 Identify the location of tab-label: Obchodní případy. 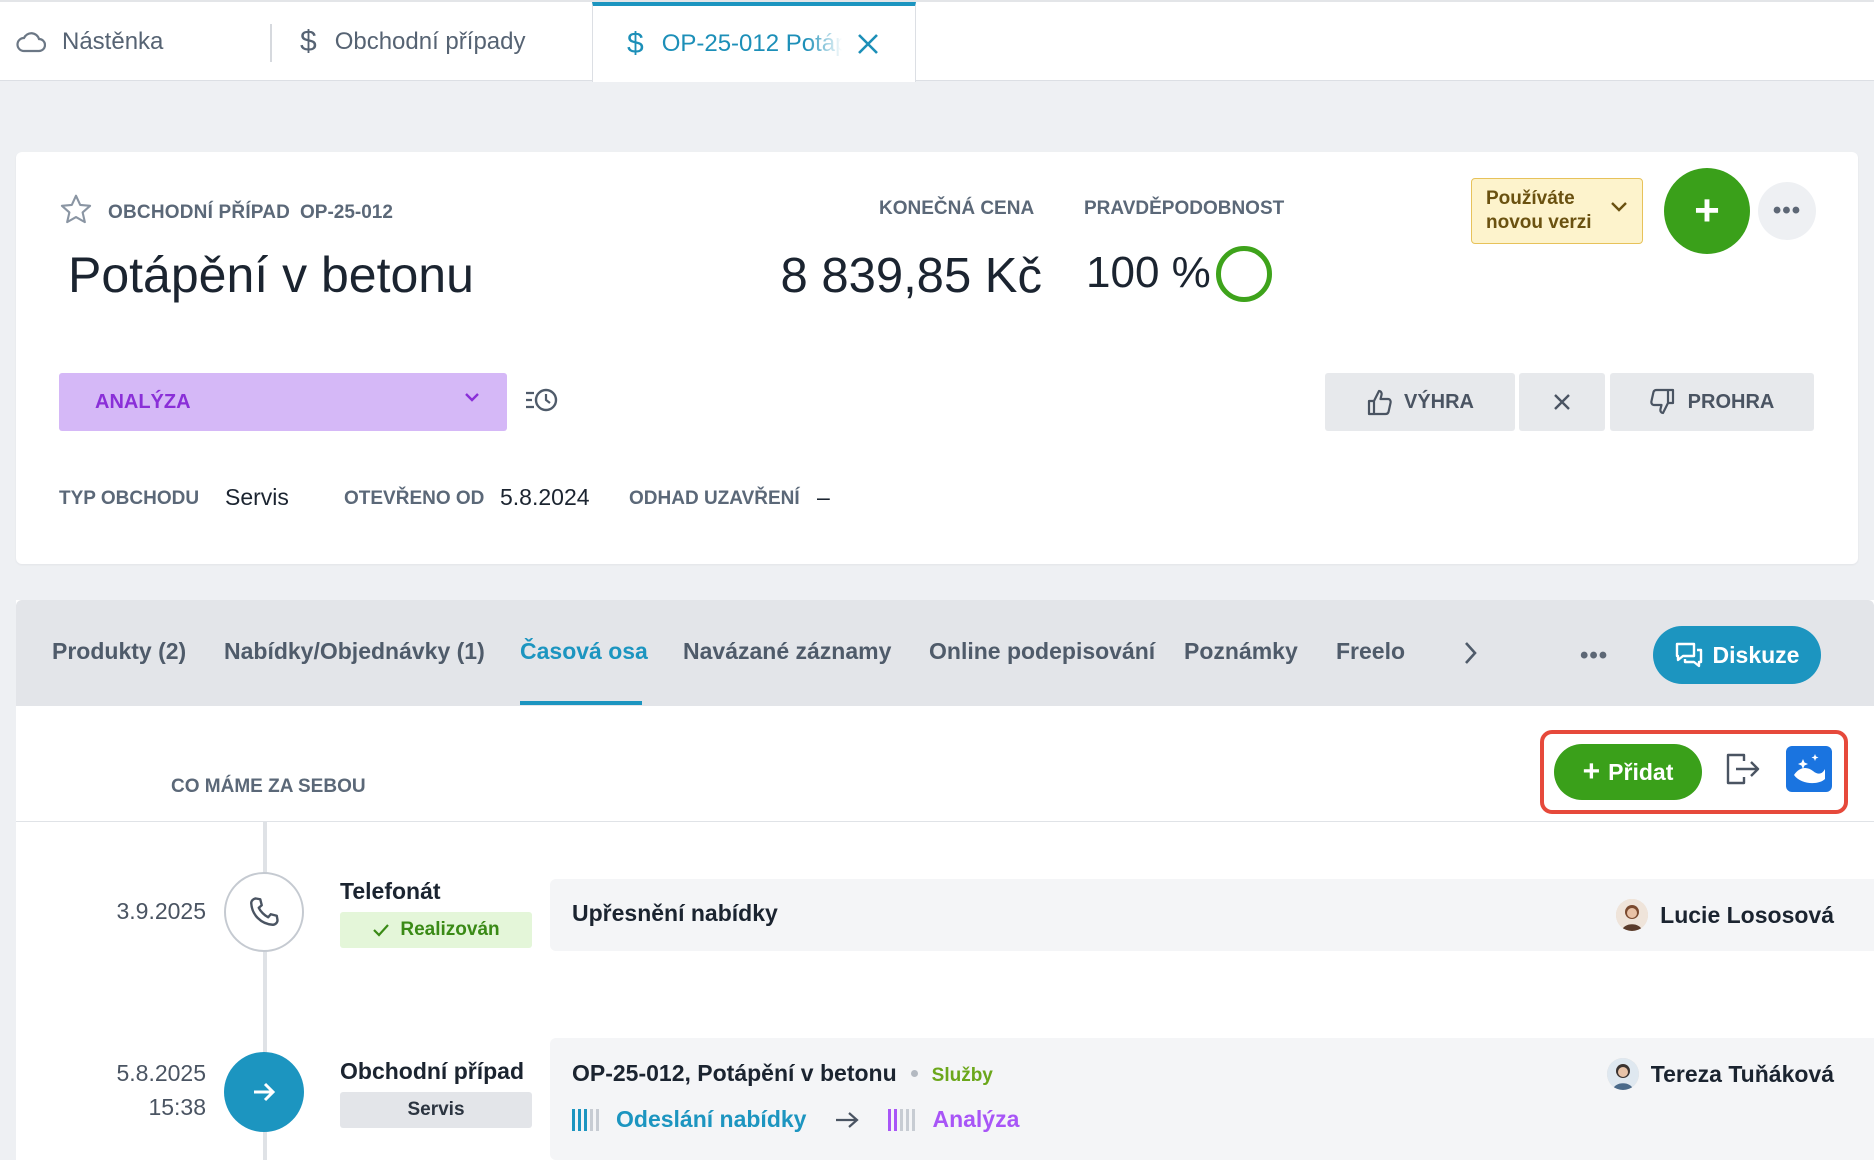
(430, 41).